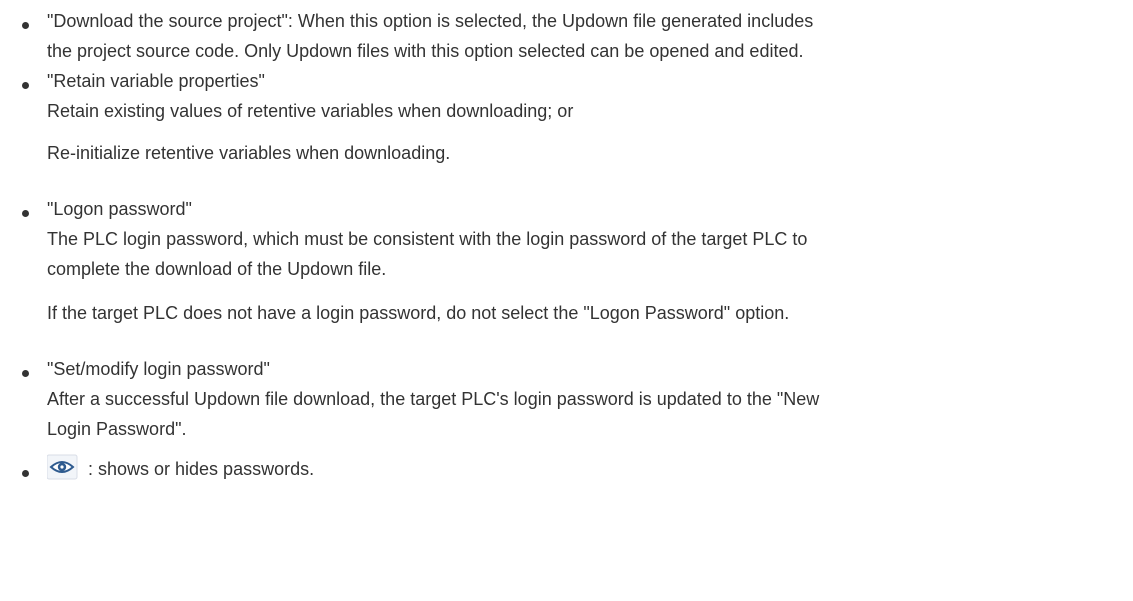  What do you see at coordinates (158, 369) in the screenshot?
I see `item-4-line-1: "Set/modify login password"` at bounding box center [158, 369].